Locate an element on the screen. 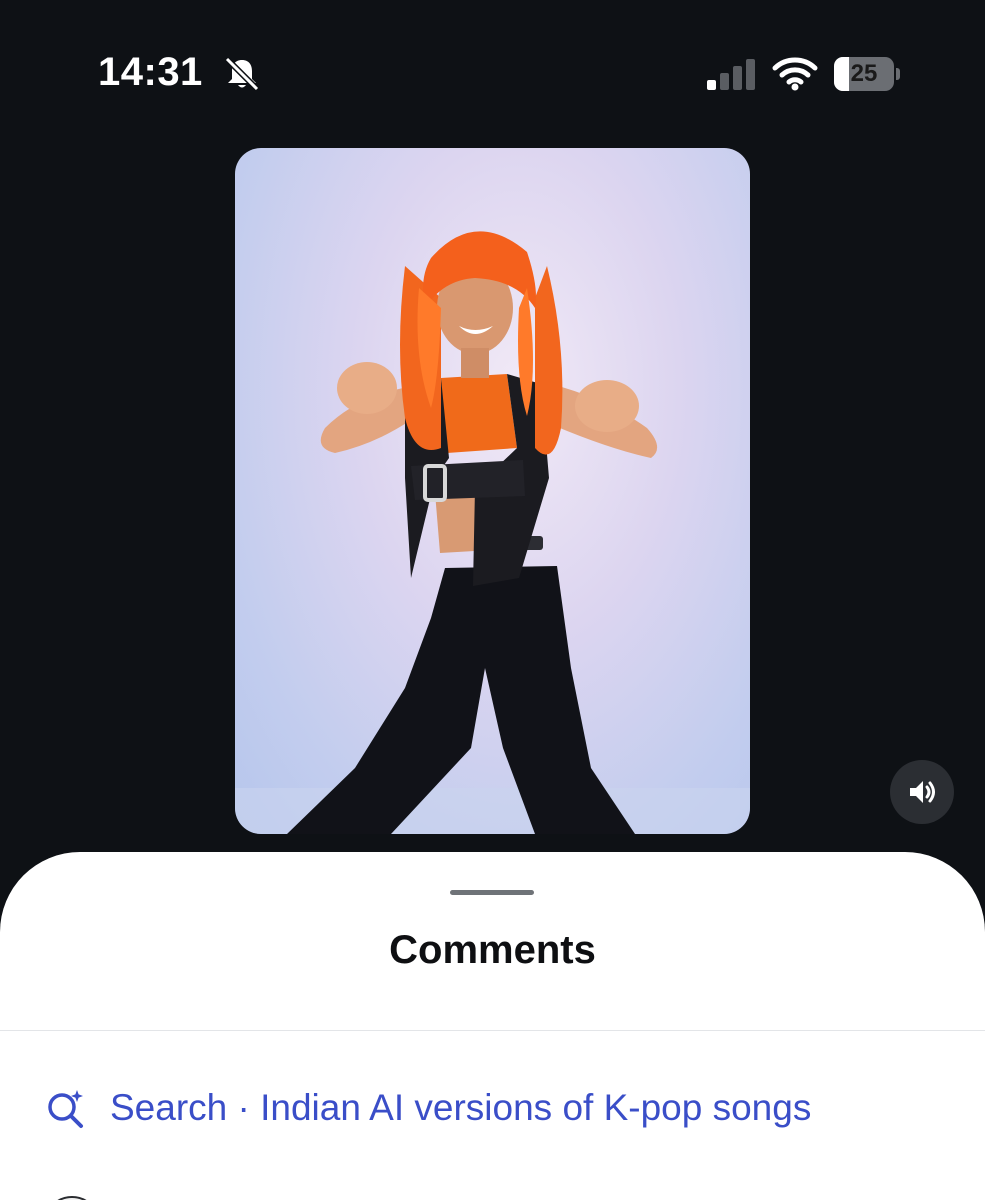 This screenshot has height=1200, width=985. sheet-drag-handle is located at coordinates (492, 892).